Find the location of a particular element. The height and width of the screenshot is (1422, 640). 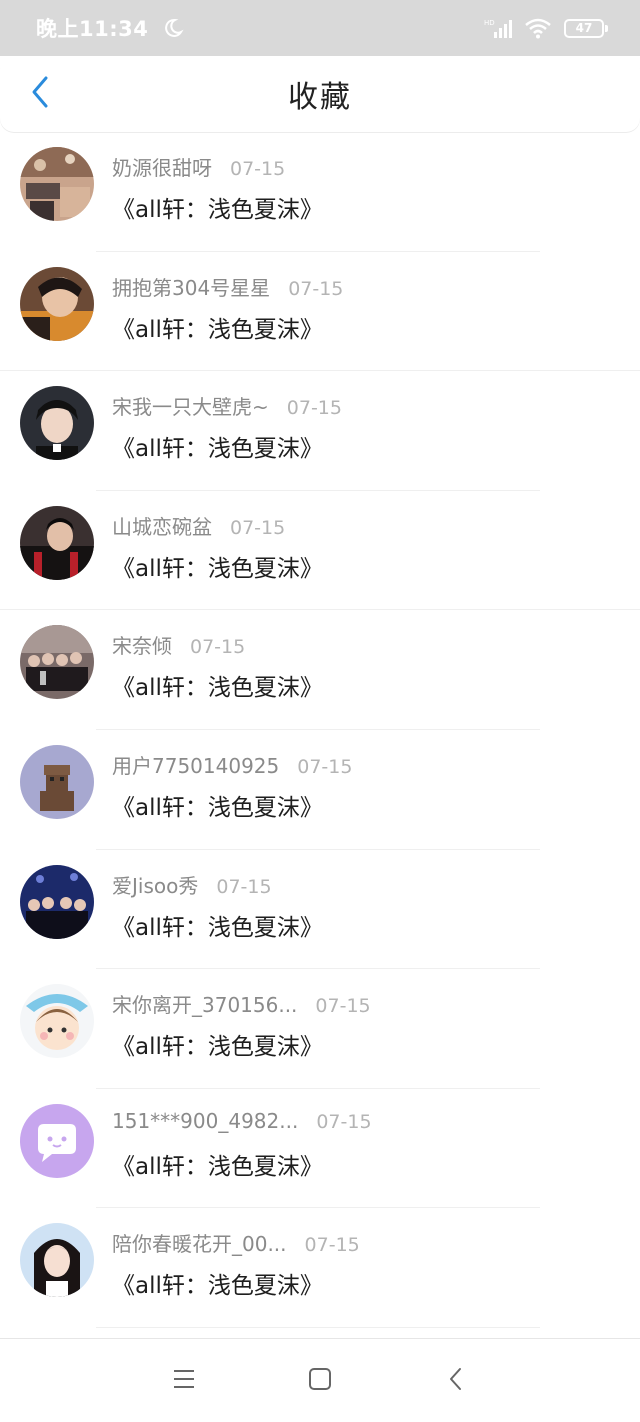

status-icons: HD 47 is located at coordinates (546, 28).